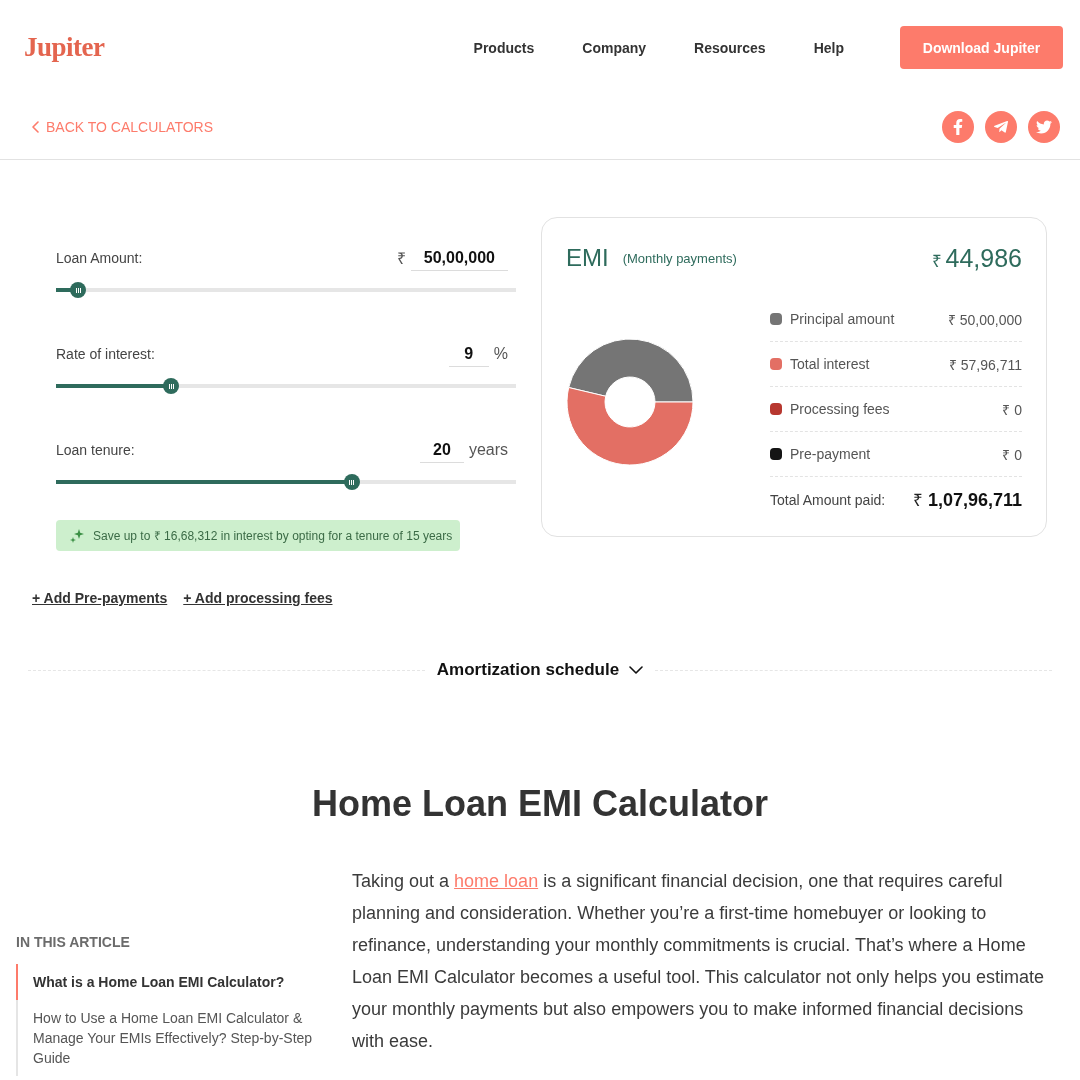  I want to click on add-link: + Add processing fees, so click(258, 598).